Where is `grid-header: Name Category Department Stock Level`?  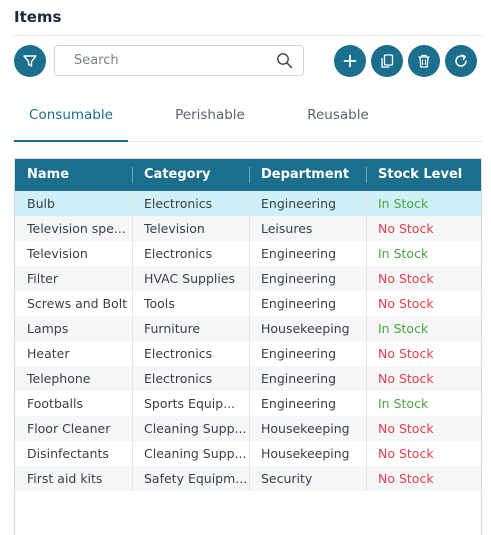 grid-header: Name Category Department Stock Level is located at coordinates (248, 175).